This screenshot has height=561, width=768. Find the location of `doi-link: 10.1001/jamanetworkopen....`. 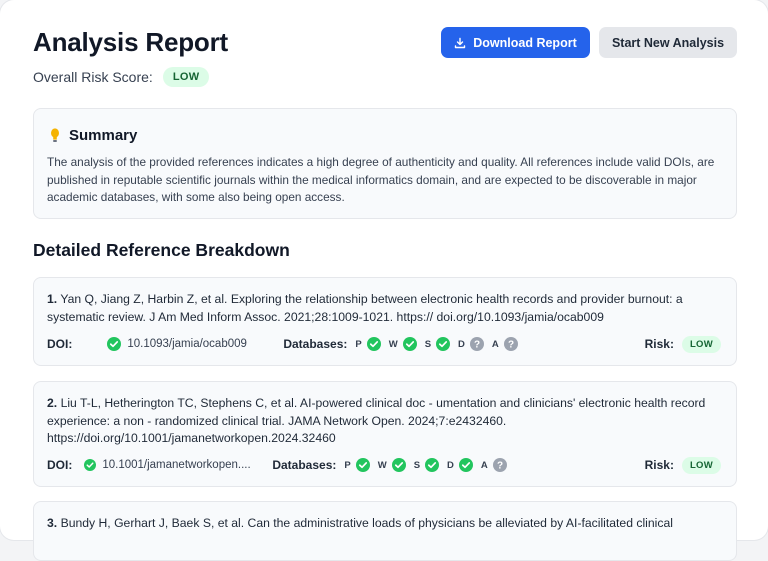

doi-link: 10.1001/jamanetworkopen.... is located at coordinates (183, 465).